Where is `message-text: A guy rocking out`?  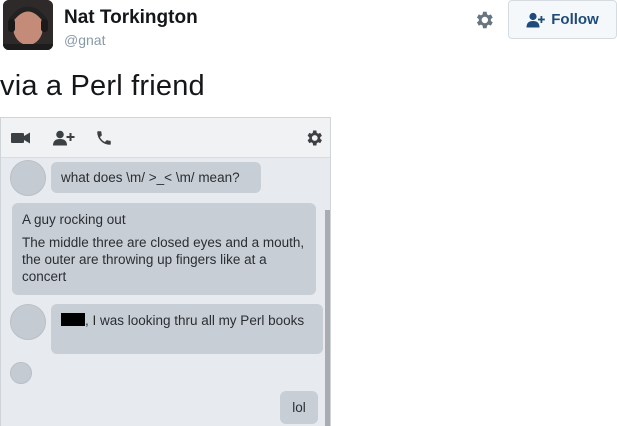
message-text: A guy rocking out is located at coordinates (74, 219).